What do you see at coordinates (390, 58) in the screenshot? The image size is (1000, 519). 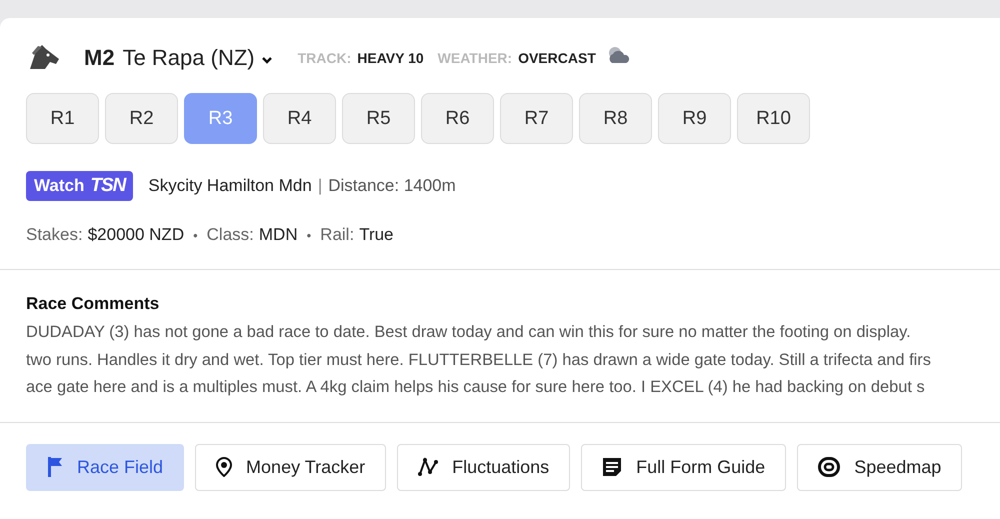 I see `track-value: HEAVY 10` at bounding box center [390, 58].